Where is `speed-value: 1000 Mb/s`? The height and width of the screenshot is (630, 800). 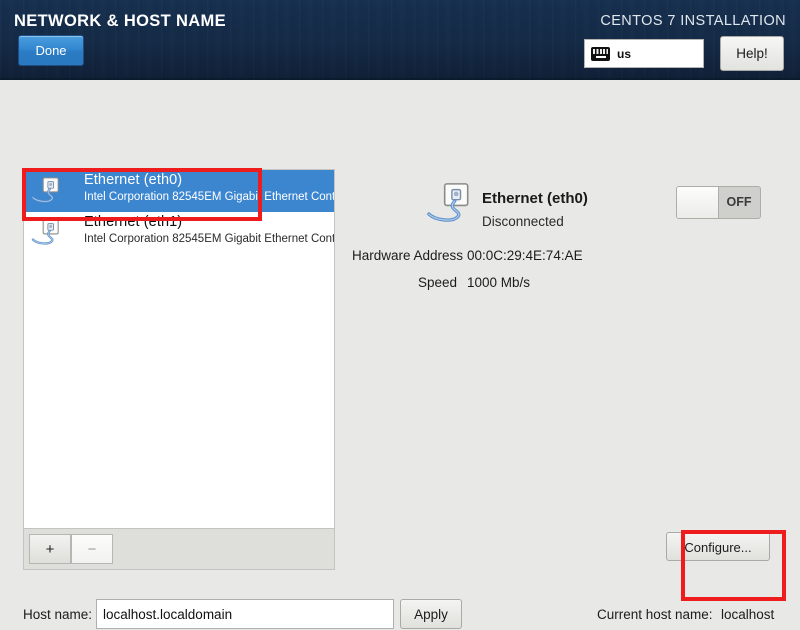 speed-value: 1000 Mb/s is located at coordinates (499, 282).